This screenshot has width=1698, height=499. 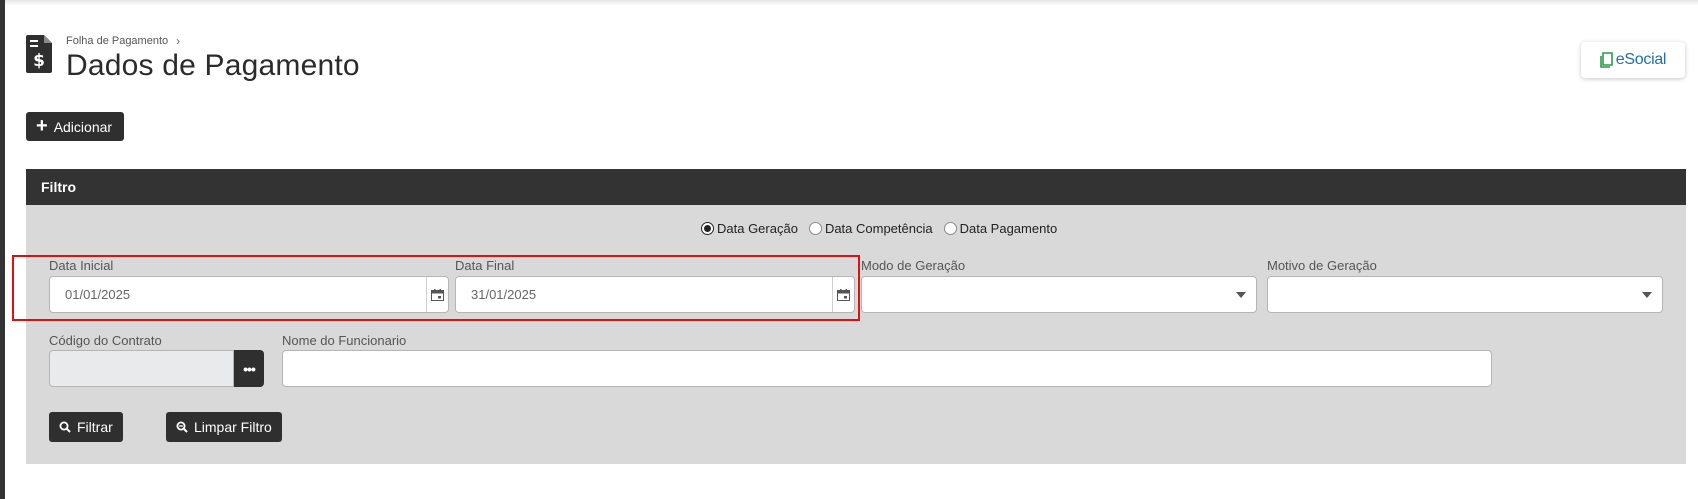 What do you see at coordinates (1008, 228) in the screenshot?
I see `radio-label: Data Pagamento` at bounding box center [1008, 228].